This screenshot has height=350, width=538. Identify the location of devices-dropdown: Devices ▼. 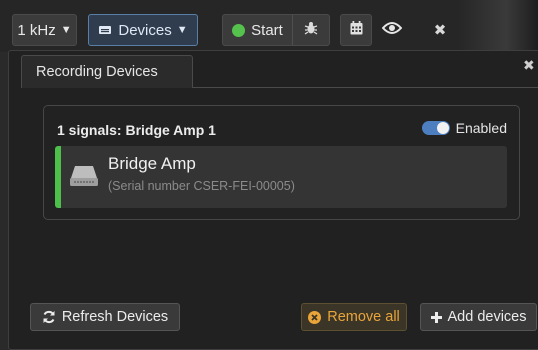
(143, 30).